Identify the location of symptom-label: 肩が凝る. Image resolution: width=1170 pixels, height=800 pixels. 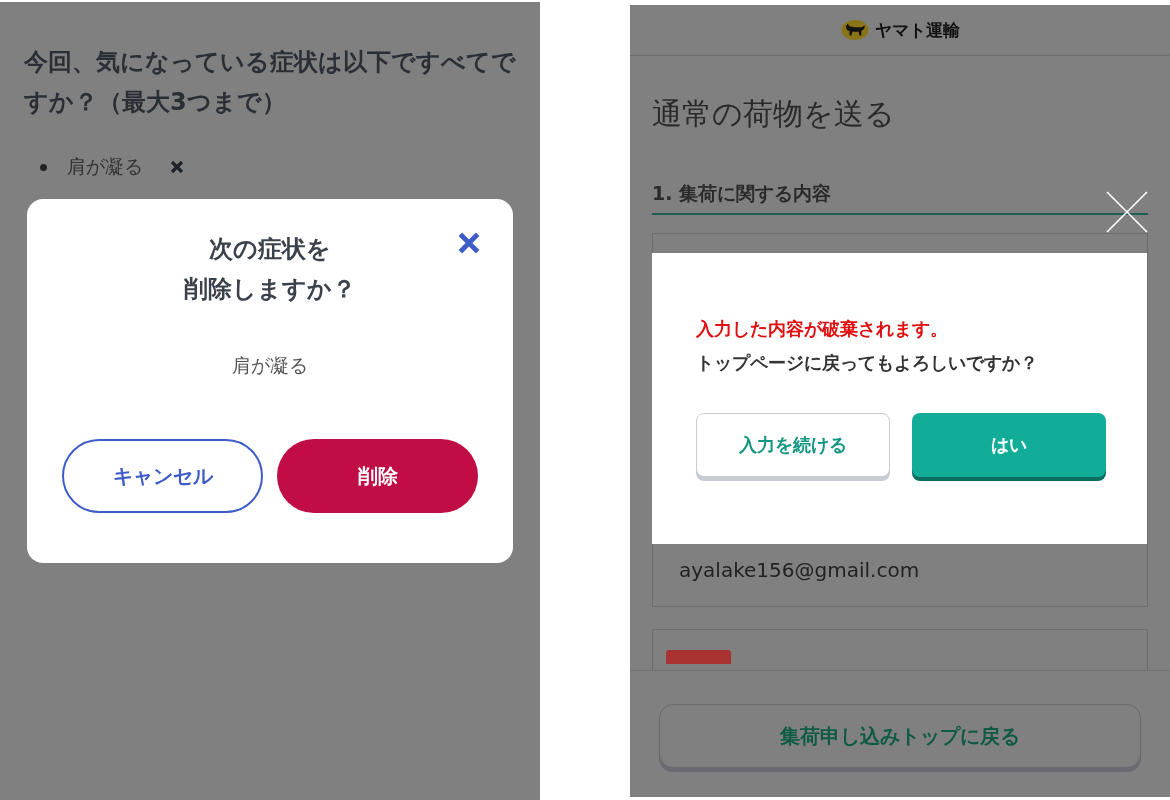
(105, 166).